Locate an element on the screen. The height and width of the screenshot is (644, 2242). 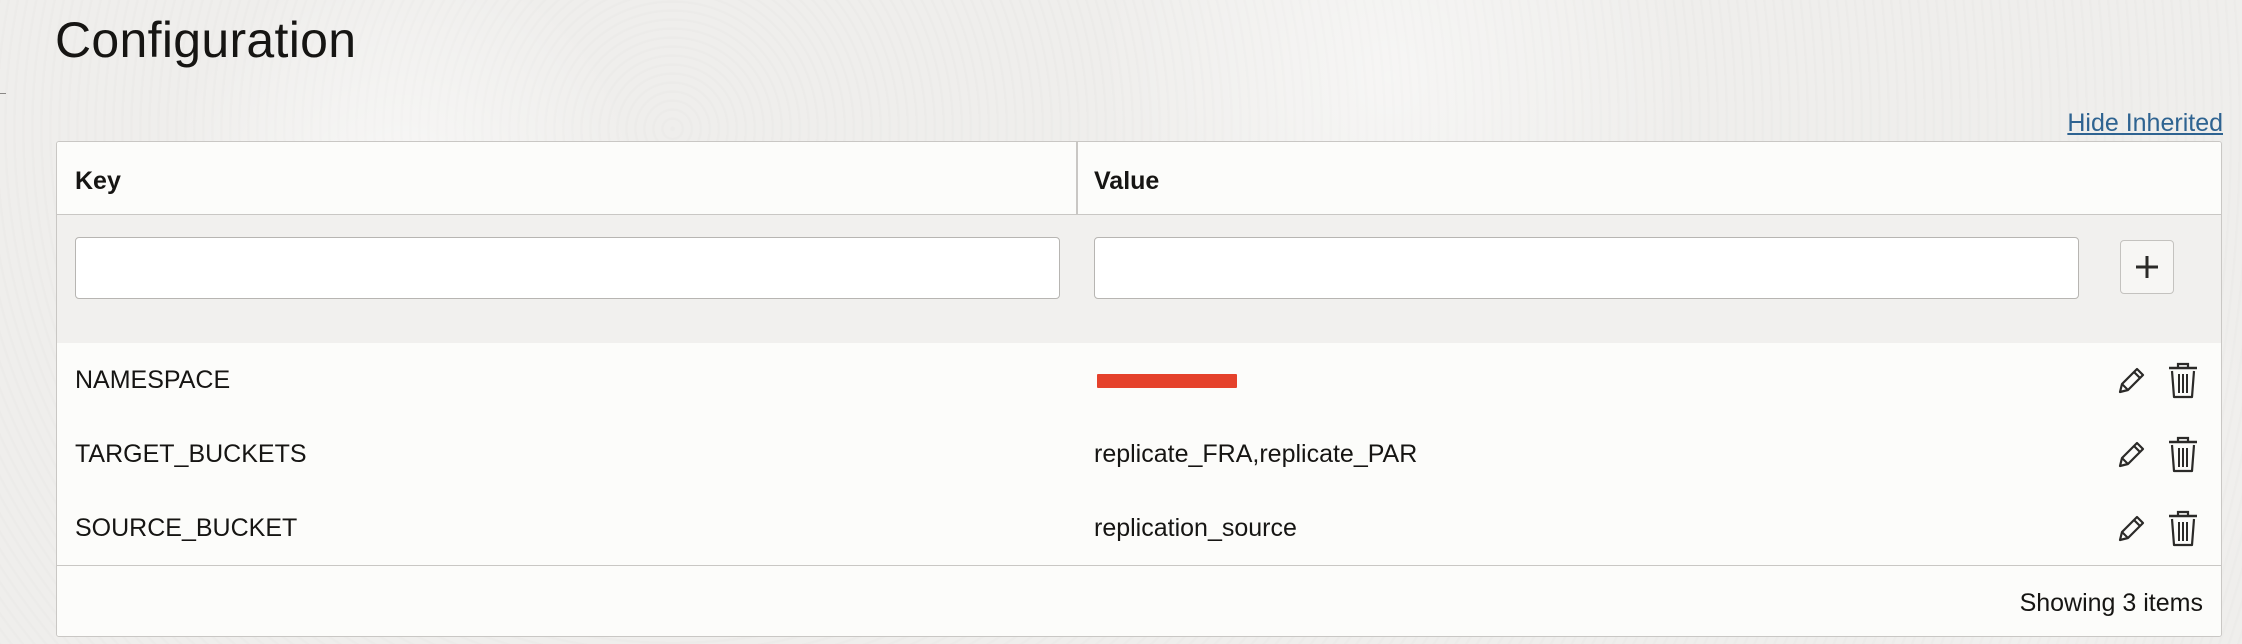
row-value: replication_source is located at coordinates (1195, 528).